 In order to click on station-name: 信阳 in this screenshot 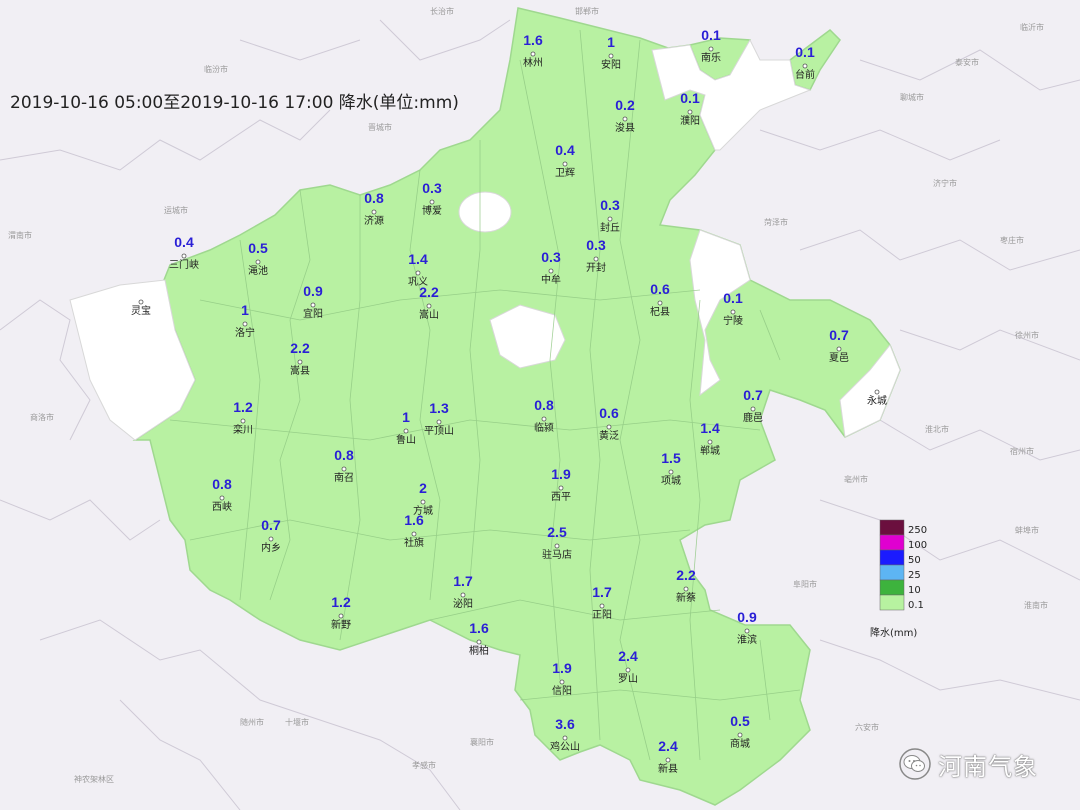, I will do `click(562, 691)`.